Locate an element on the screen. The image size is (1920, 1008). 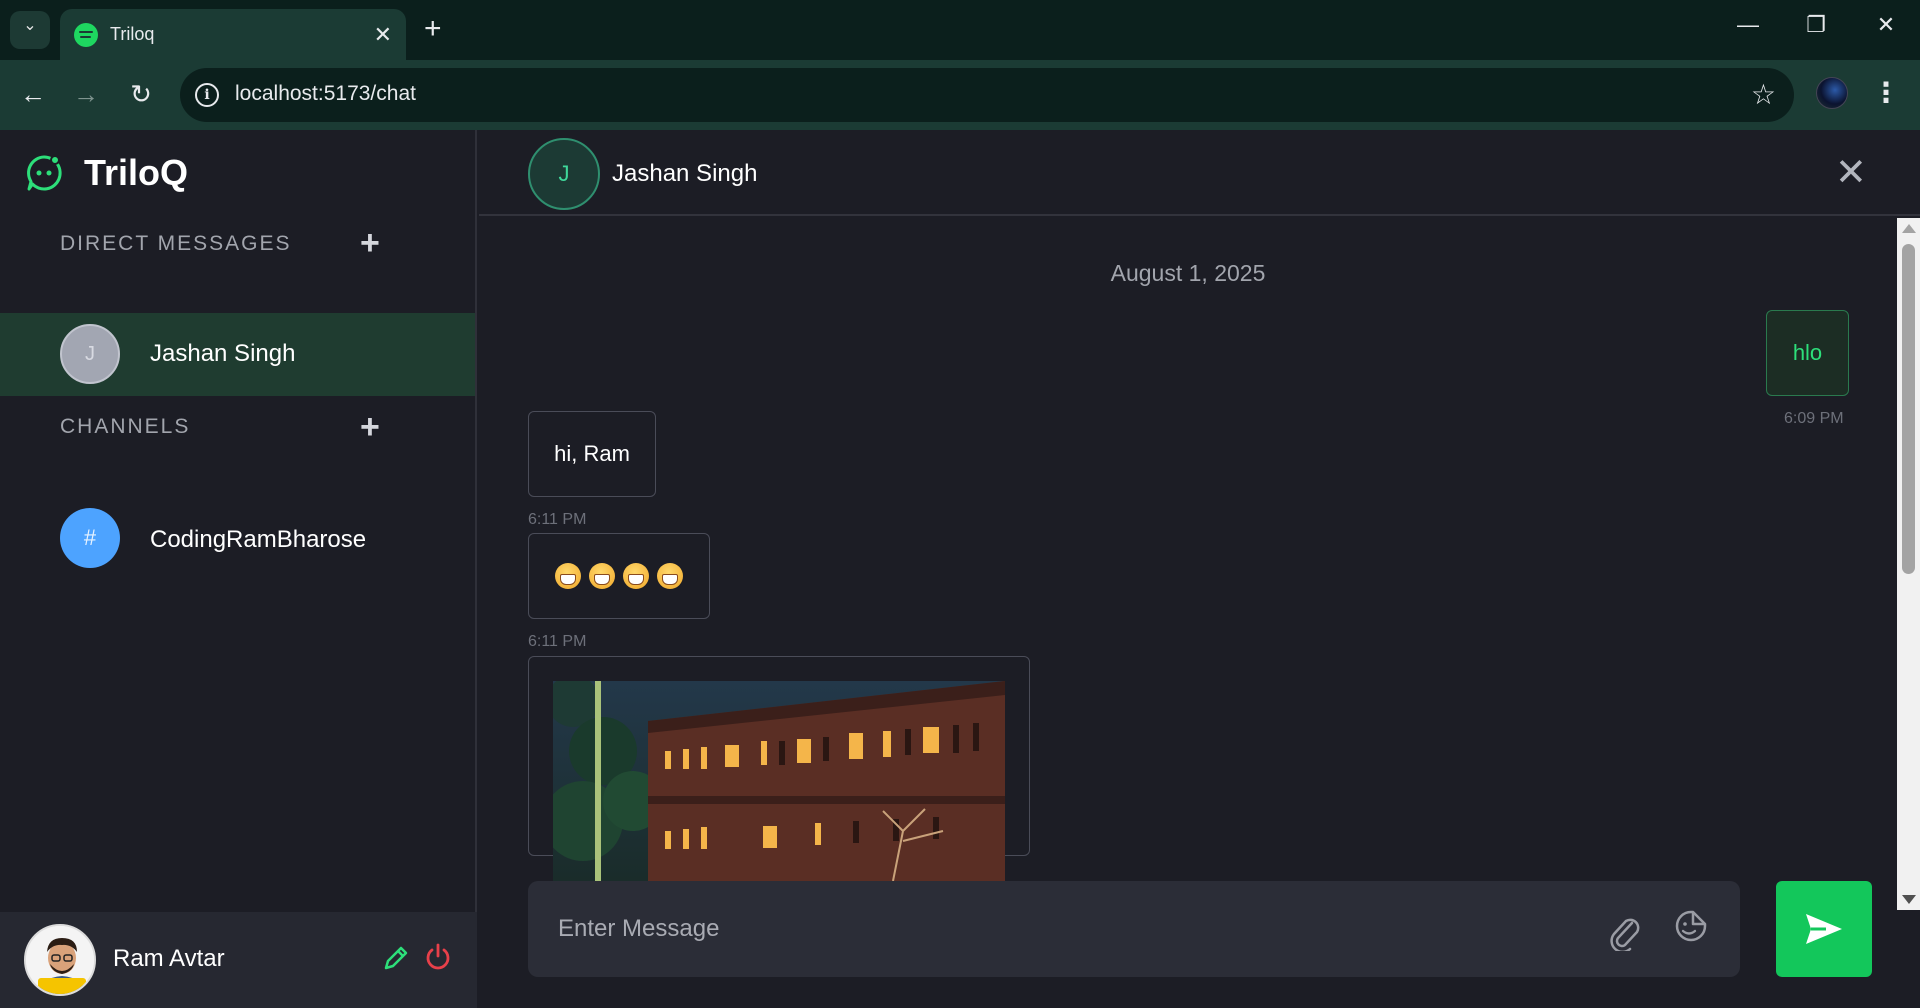
power-icon is located at coordinates (438, 957).